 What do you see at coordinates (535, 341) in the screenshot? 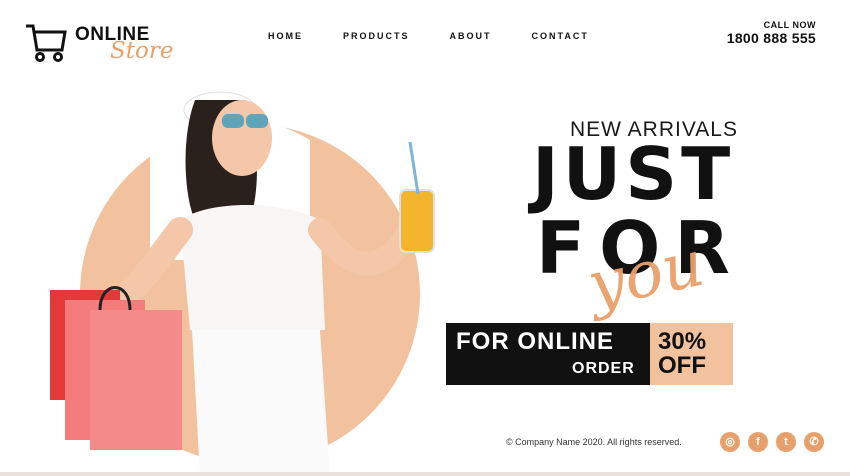
I see `promo-text-line1: FOR ONLINE` at bounding box center [535, 341].